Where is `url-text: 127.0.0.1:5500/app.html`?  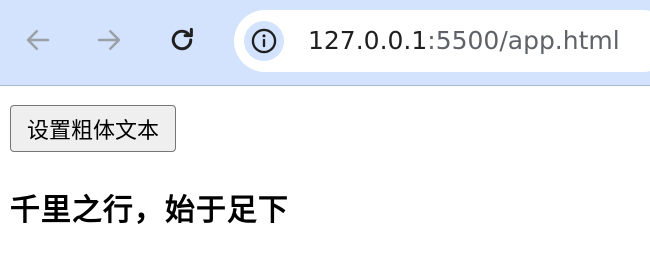
url-text: 127.0.0.1:5500/app.html is located at coordinates (464, 41).